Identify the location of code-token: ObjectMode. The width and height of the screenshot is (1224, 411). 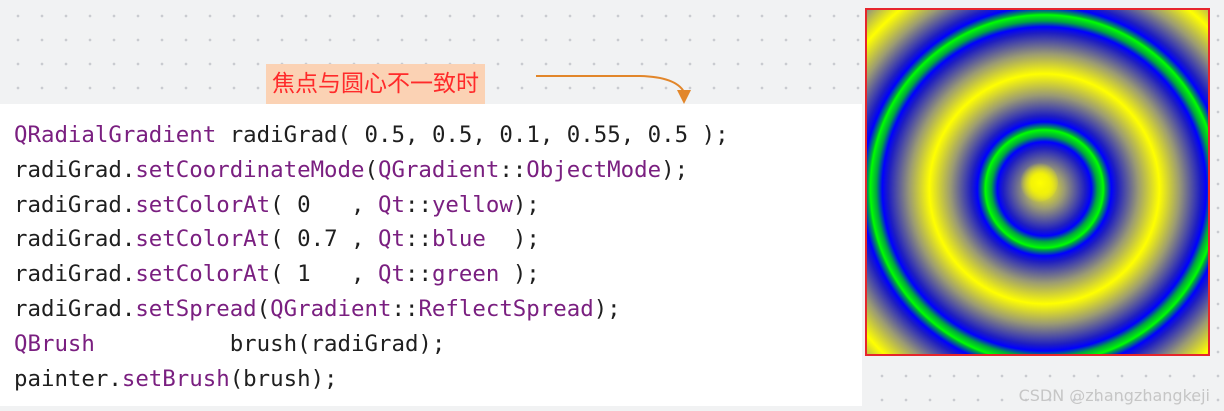
(594, 169).